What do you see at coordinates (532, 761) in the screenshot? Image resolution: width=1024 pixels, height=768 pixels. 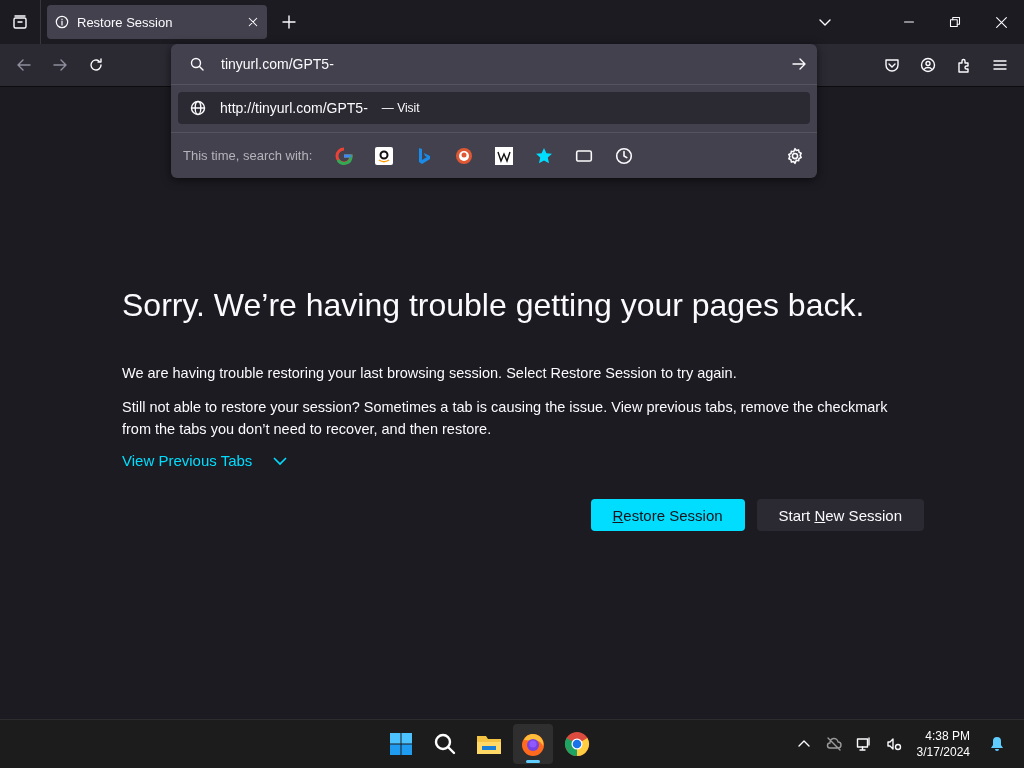 I see `active-indicator` at bounding box center [532, 761].